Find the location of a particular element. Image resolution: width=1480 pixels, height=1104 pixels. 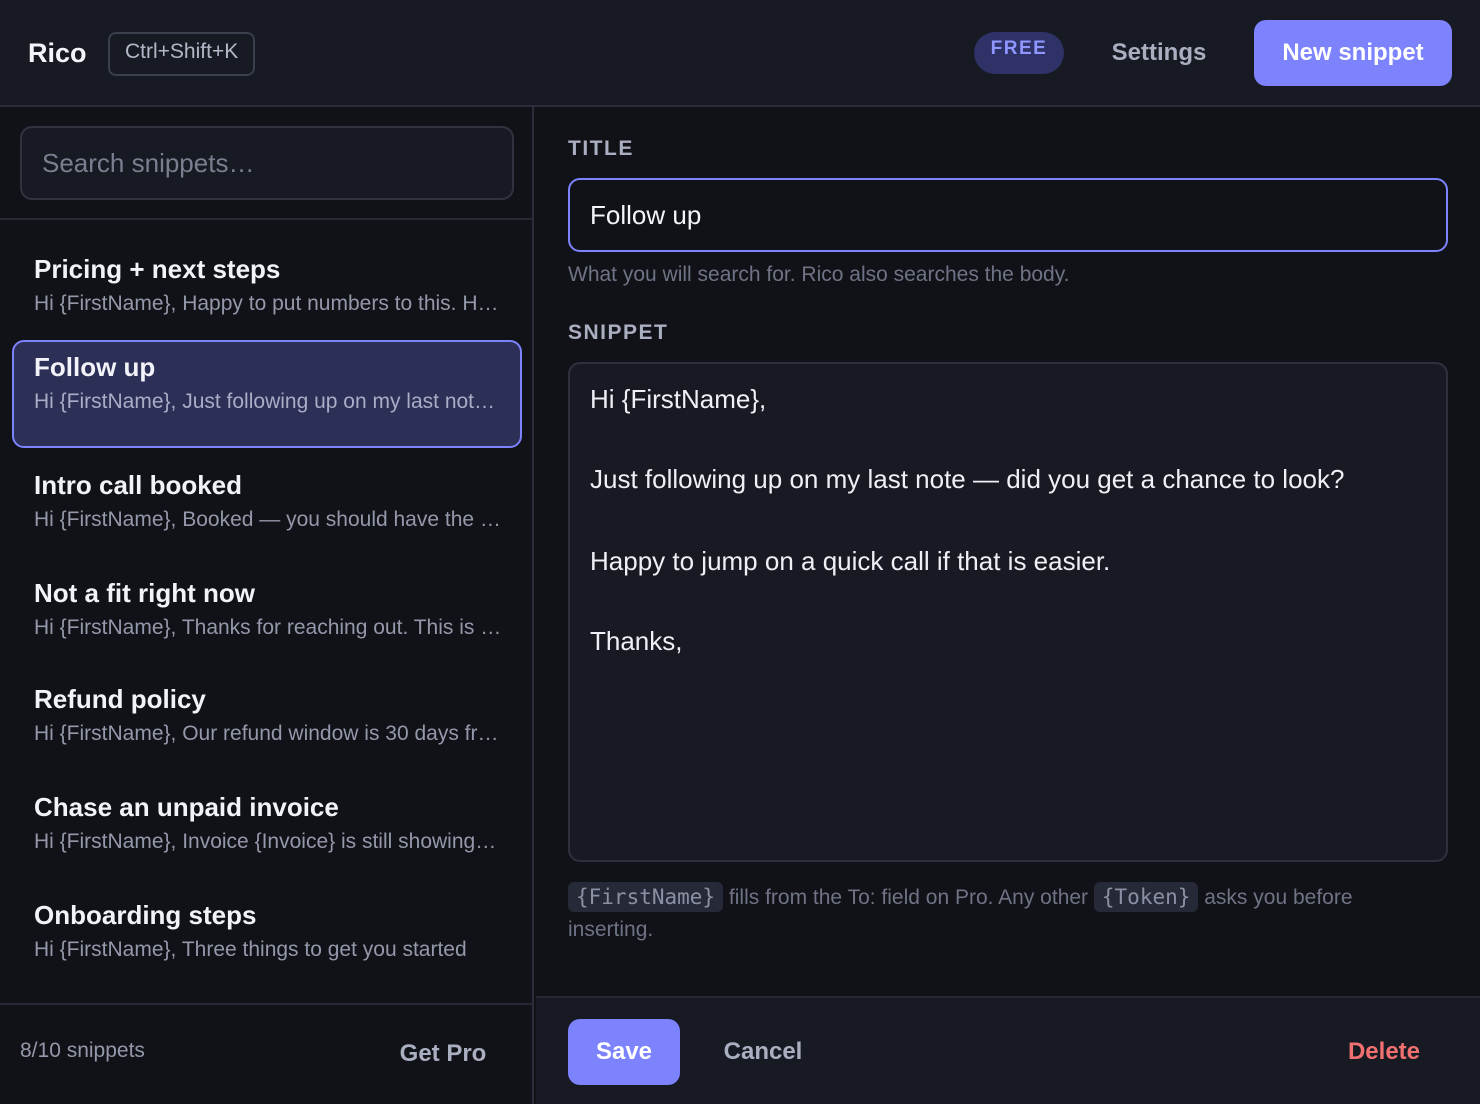

snippet-title: Intro call booked is located at coordinates (138, 485).